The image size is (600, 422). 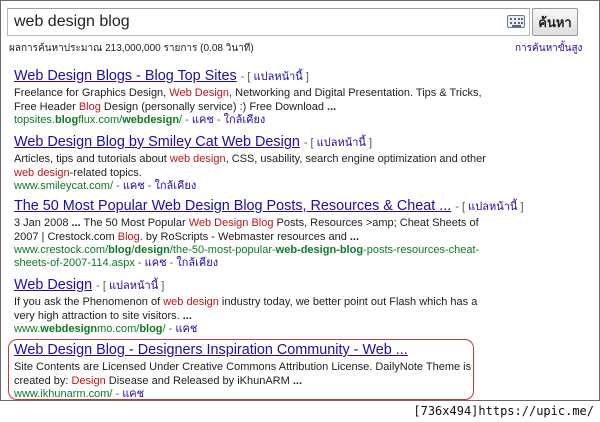 I want to click on result-url: www.webdesignmo.com/blog/, so click(x=90, y=329).